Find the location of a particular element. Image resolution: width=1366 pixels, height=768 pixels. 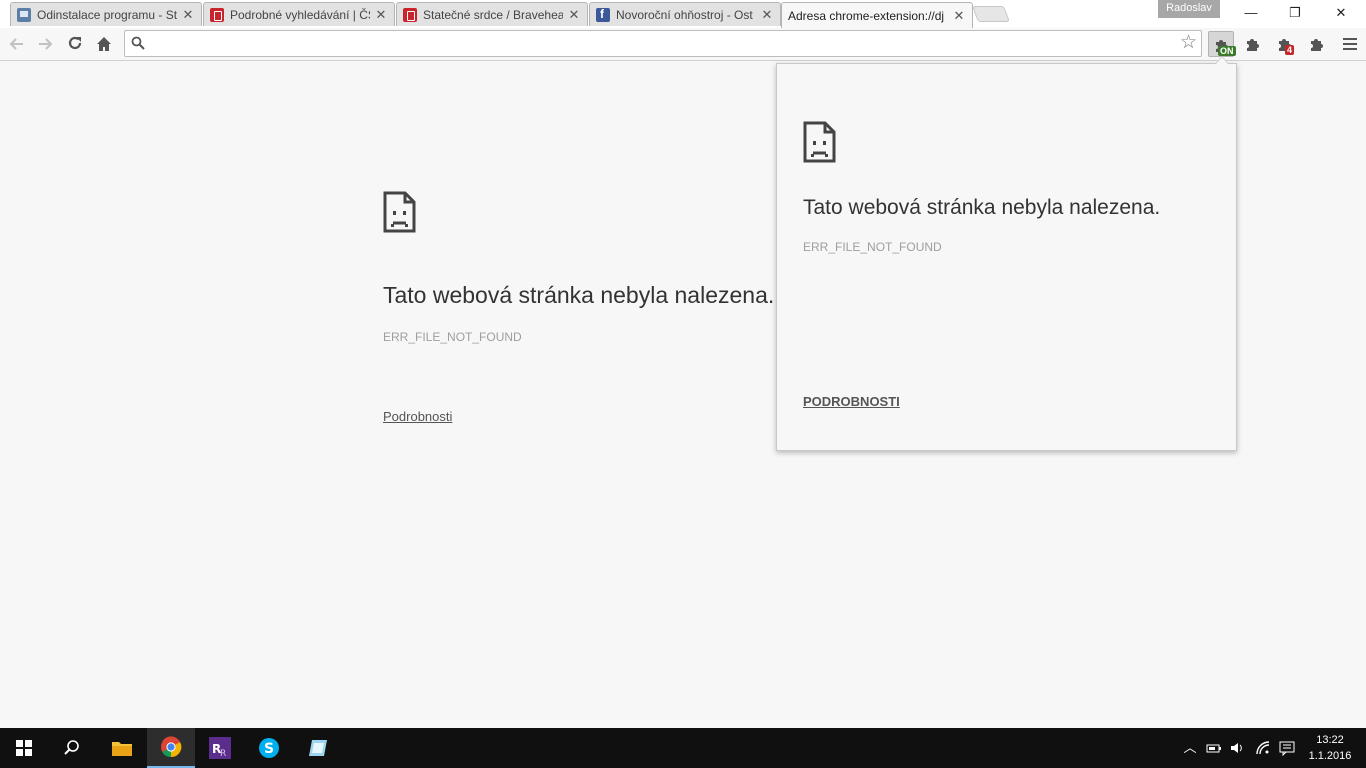

tab-odinstalace: Odinstalace programu - St ✕ is located at coordinates (106, 14).